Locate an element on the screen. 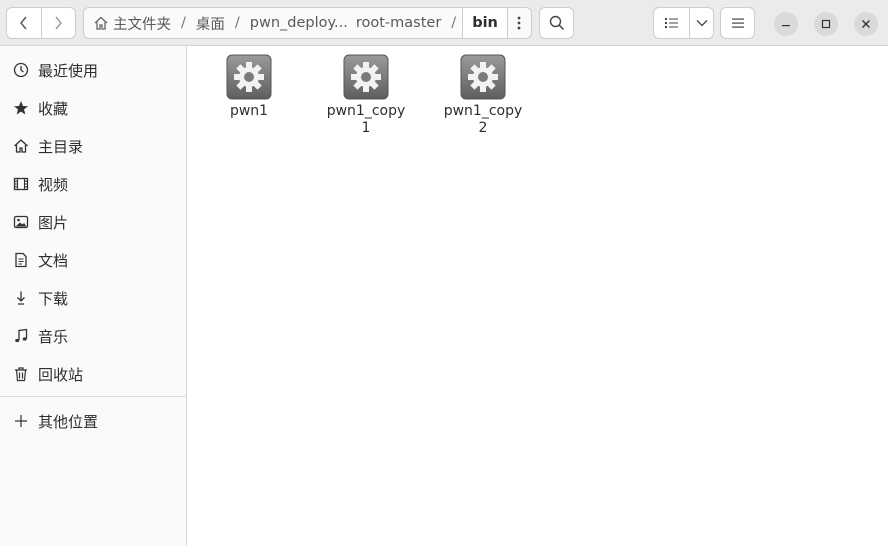 The image size is (888, 546). sidebar-item-label: 音乐 is located at coordinates (53, 336).